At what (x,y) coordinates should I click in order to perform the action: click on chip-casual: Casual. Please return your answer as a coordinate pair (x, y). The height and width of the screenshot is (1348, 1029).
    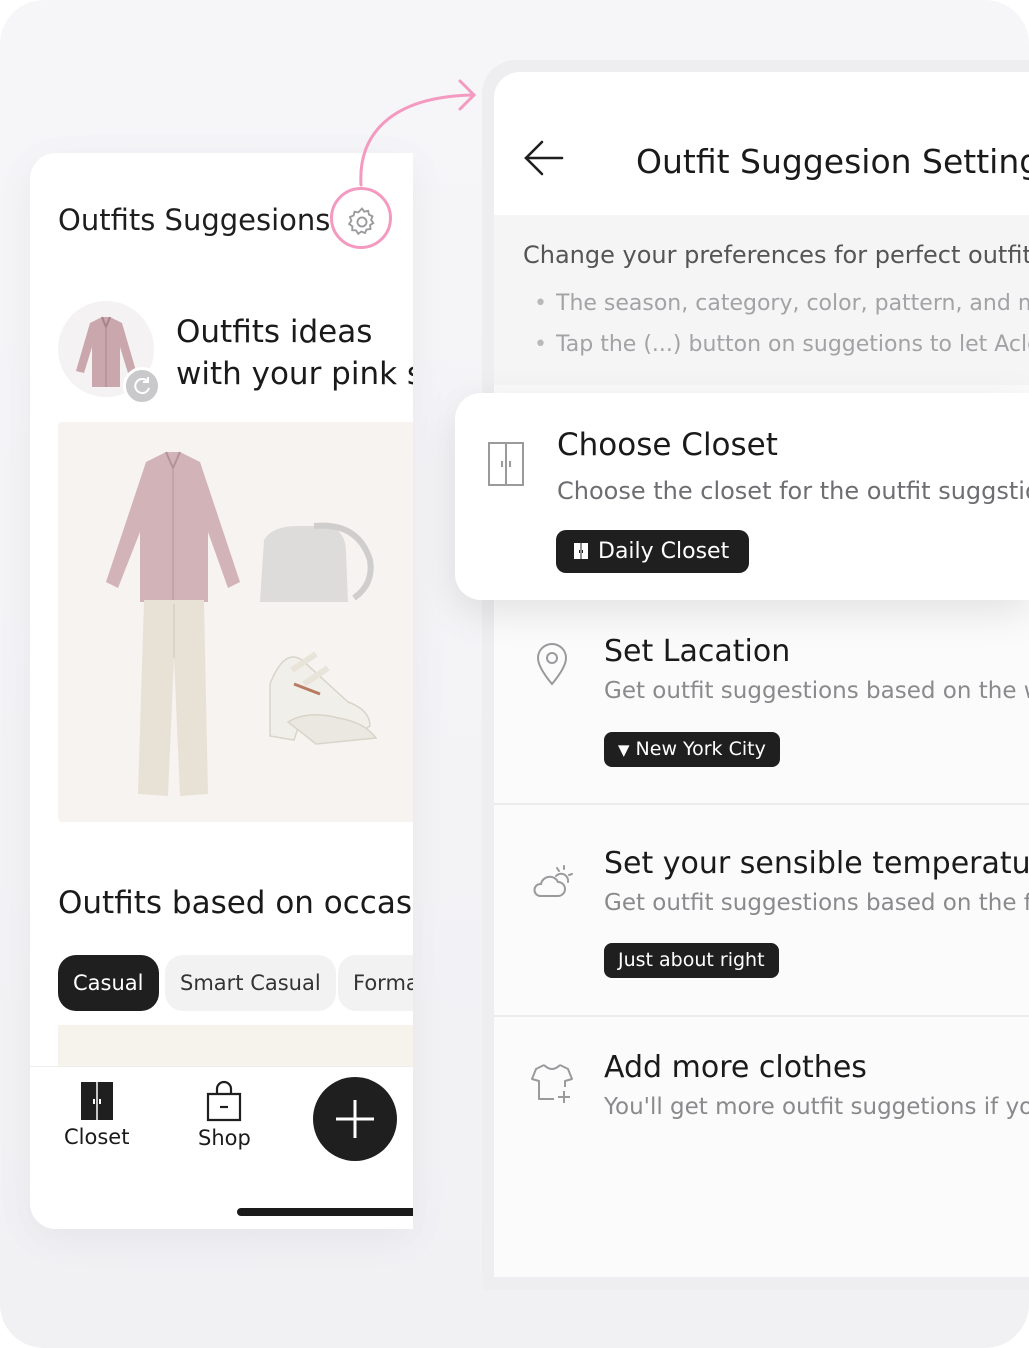
    Looking at the image, I should click on (108, 983).